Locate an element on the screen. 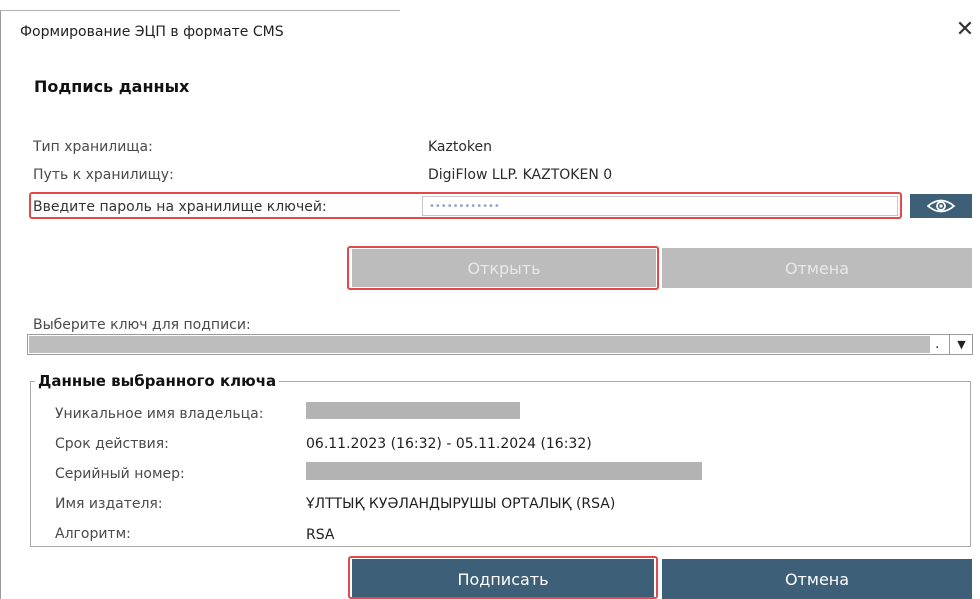 The image size is (980, 599). storage-path-label: Путь к хранилищу: is located at coordinates (103, 175).